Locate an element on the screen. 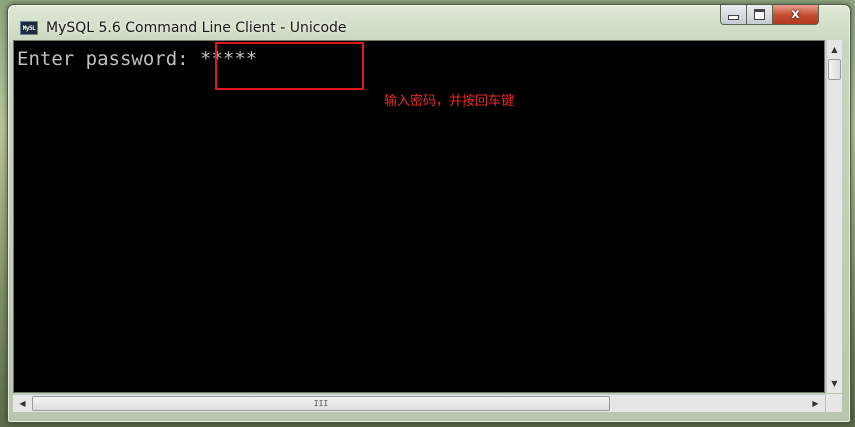  close-button: x is located at coordinates (796, 15).